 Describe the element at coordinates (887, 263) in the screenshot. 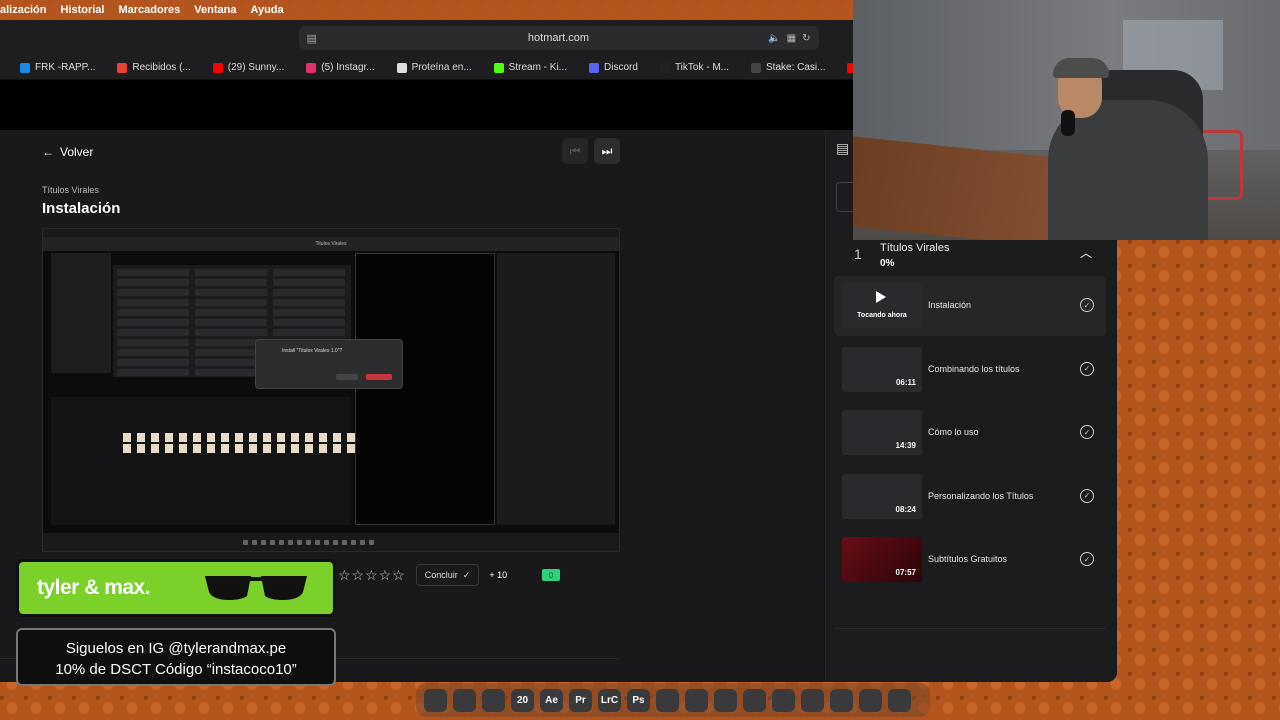

I see `module-progress: 0%` at that location.